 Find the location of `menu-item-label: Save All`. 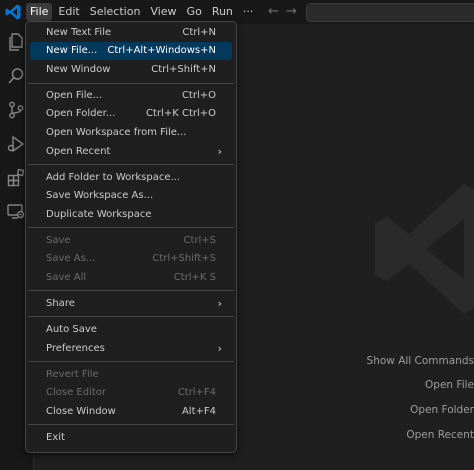

menu-item-label: Save All is located at coordinates (66, 277).